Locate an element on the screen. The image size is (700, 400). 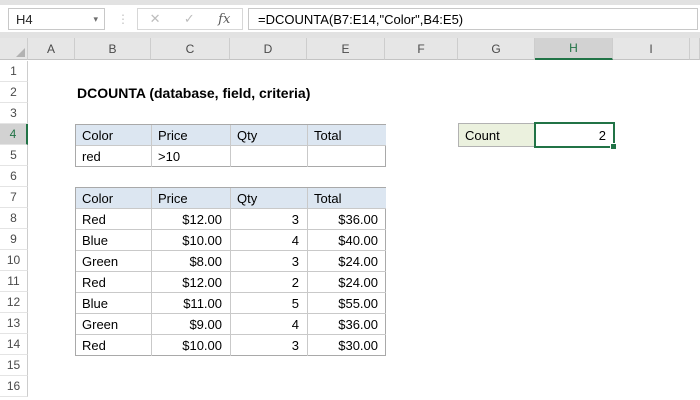
row-header-15: 15 is located at coordinates (14, 365).